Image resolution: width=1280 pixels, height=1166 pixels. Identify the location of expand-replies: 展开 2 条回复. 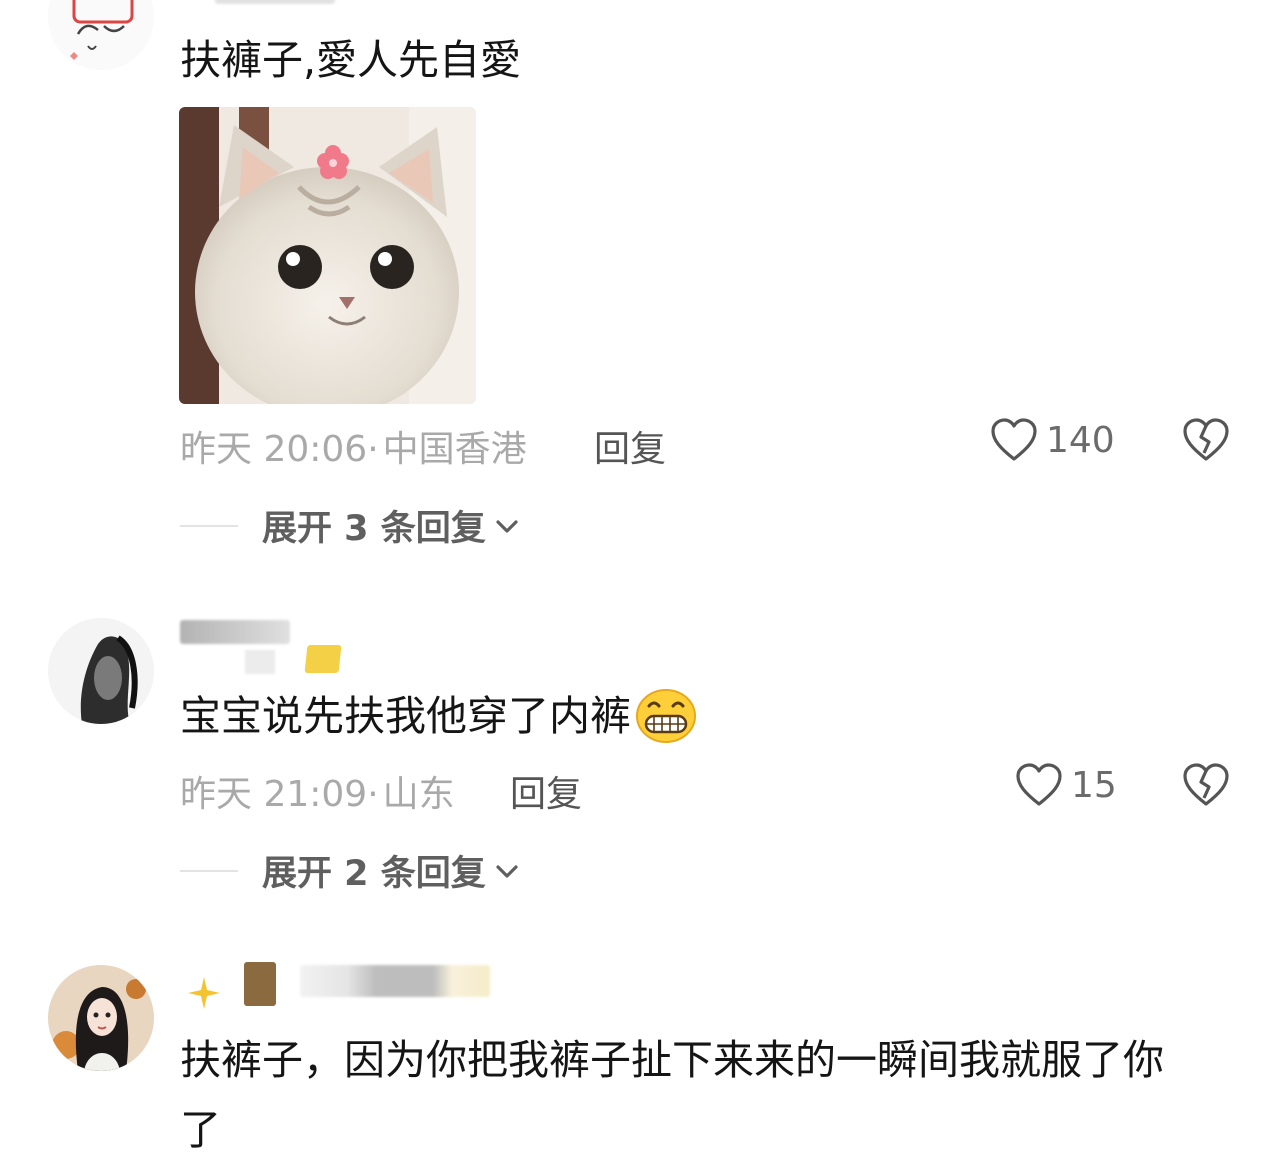
(350, 870).